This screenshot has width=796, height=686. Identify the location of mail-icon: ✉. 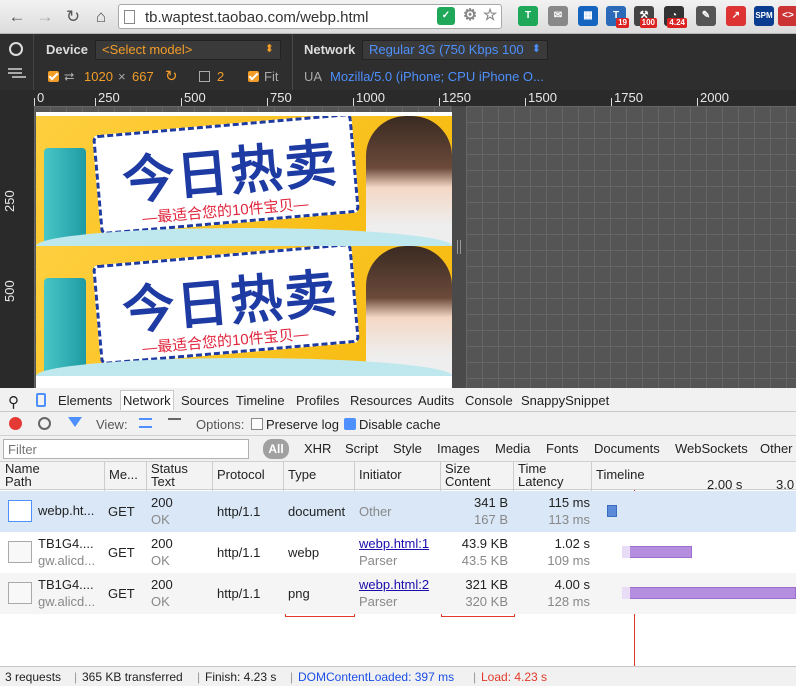
(558, 16).